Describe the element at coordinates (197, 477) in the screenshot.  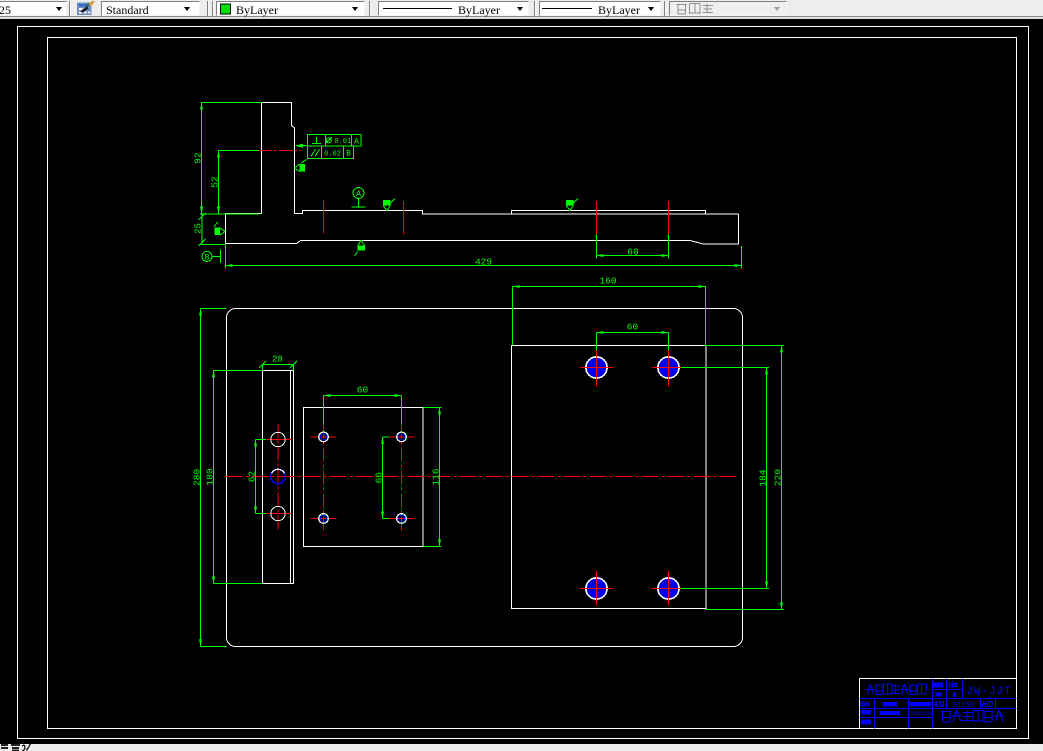
I see `svg-text: 280` at that location.